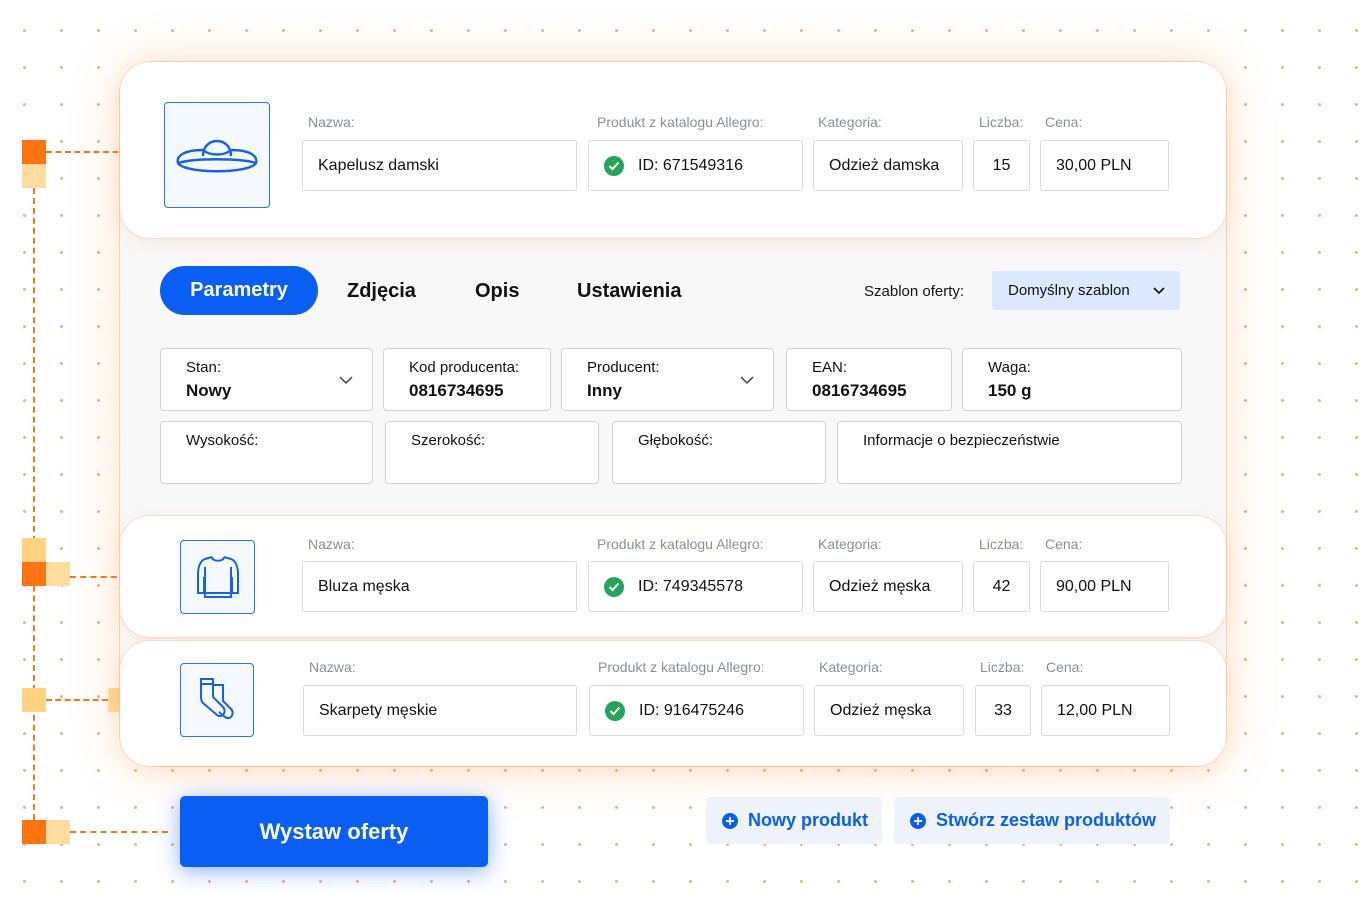 This screenshot has height=912, width=1360. What do you see at coordinates (456, 390) in the screenshot?
I see `kod-value: 0816734695` at bounding box center [456, 390].